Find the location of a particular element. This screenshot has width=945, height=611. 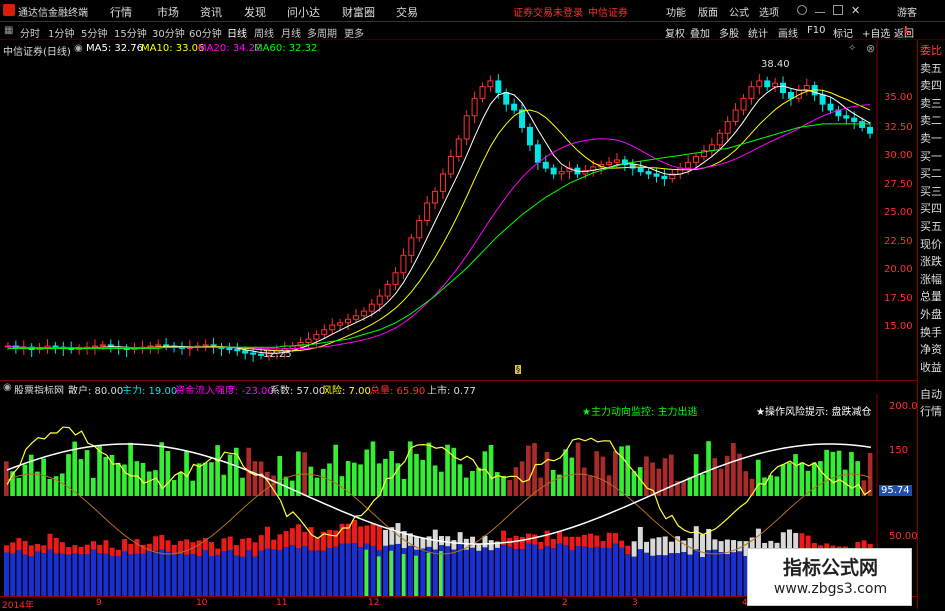

side-item-9: 买四 is located at coordinates (931, 209).